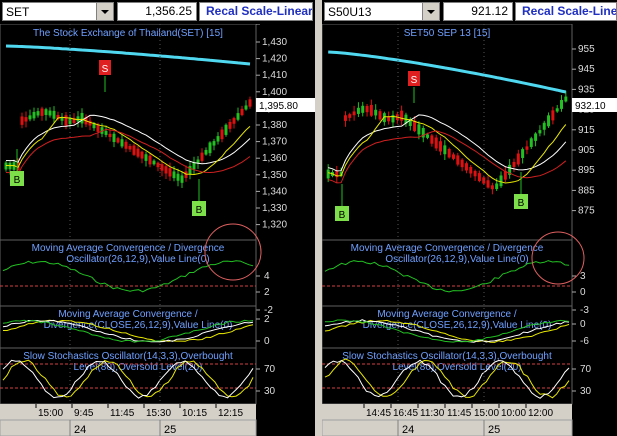 The width and height of the screenshot is (617, 436). What do you see at coordinates (274, 158) in the screenshot?
I see `price-axis-label: 1,360` at bounding box center [274, 158].